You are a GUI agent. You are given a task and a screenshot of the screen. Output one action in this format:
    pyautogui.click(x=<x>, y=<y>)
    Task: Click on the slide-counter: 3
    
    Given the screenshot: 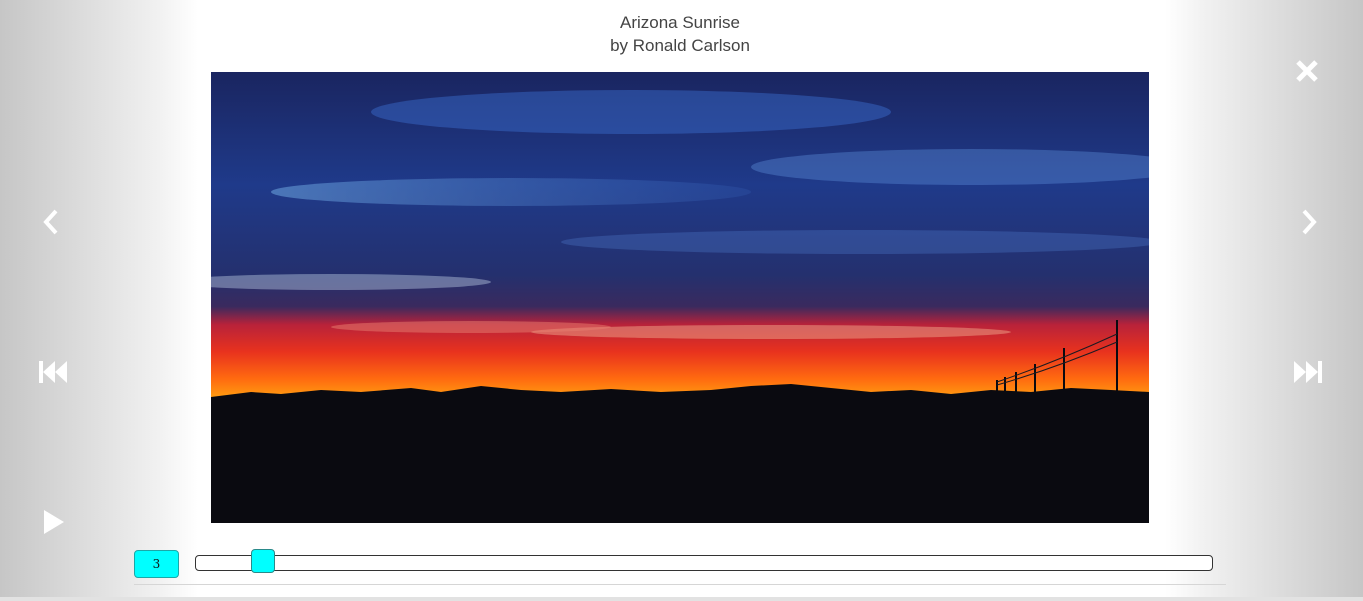 What is the action you would take?
    pyautogui.click(x=156, y=564)
    